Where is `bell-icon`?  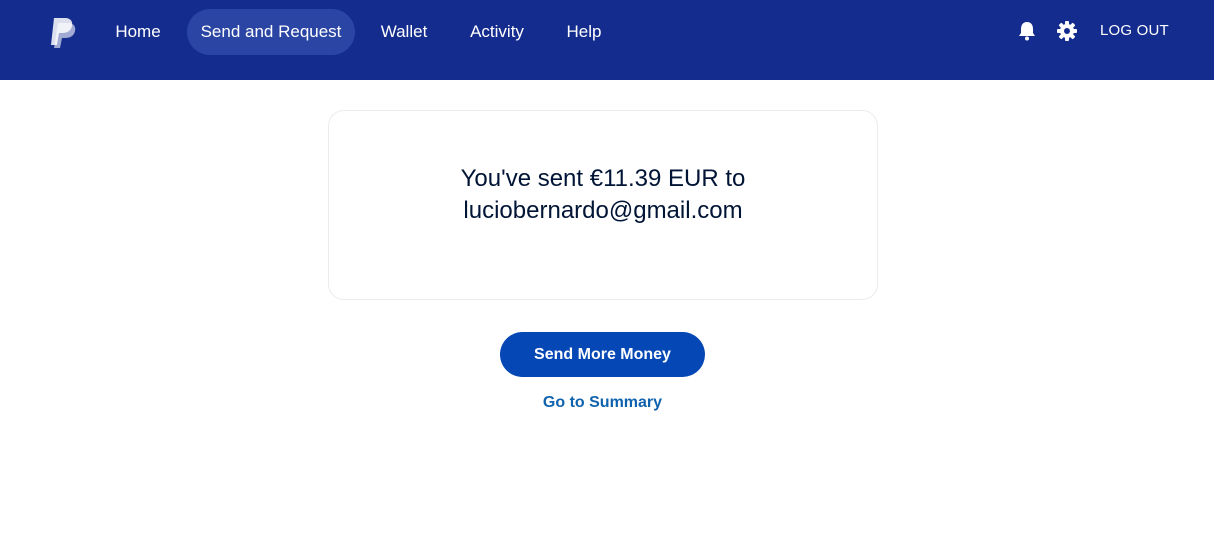
bell-icon is located at coordinates (1027, 31).